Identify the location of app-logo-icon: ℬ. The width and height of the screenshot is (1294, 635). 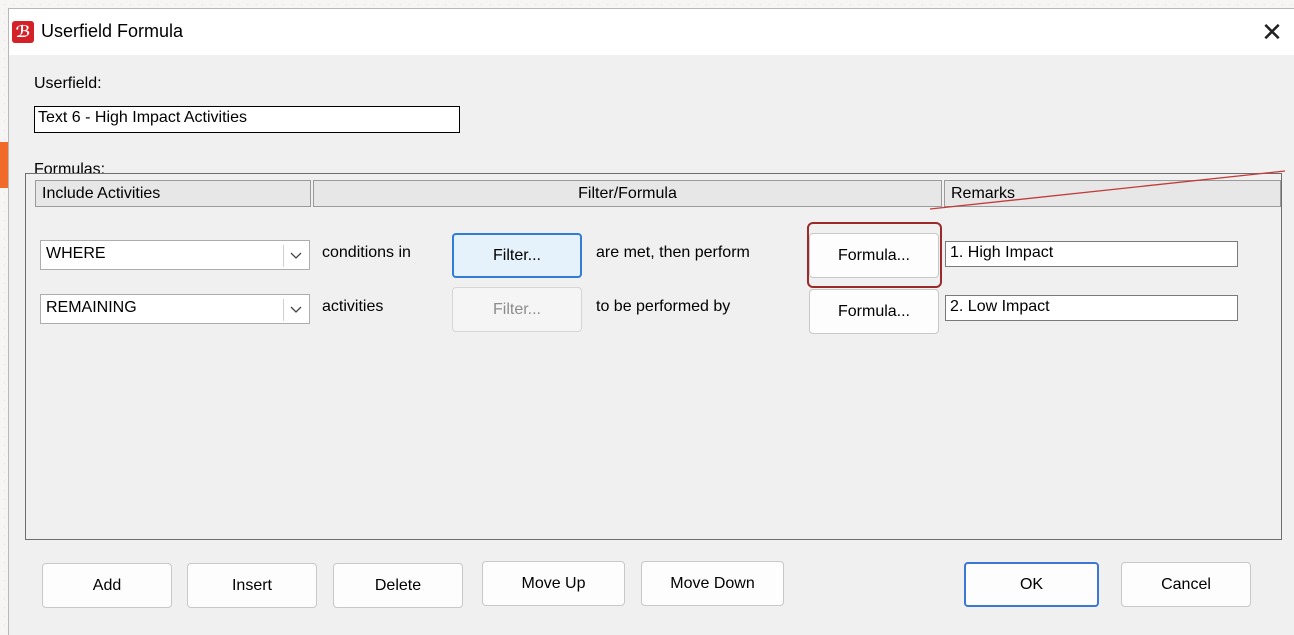
(23, 32).